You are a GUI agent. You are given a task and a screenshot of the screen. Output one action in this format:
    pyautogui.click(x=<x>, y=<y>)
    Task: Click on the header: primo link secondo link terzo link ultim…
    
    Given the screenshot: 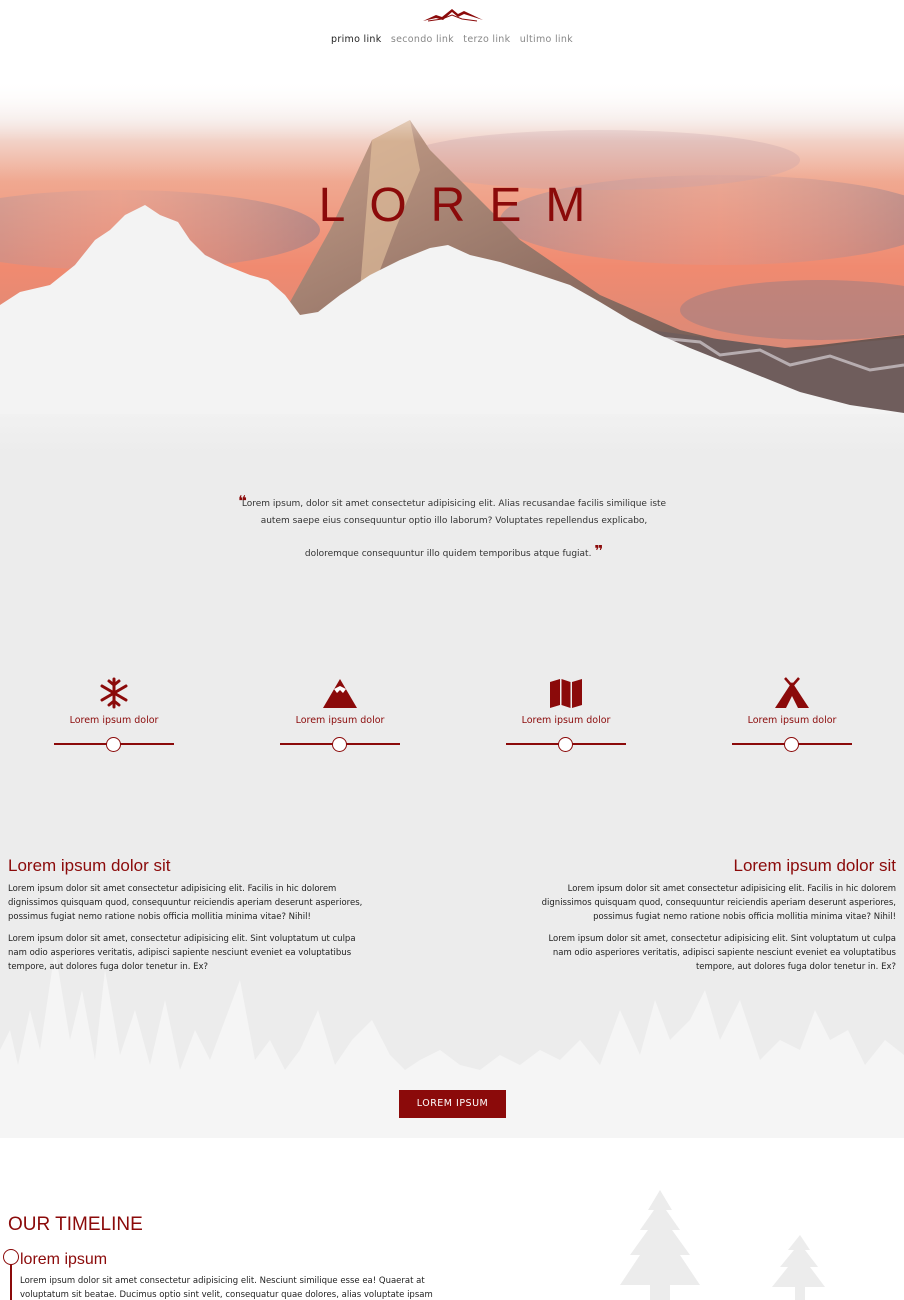 What is the action you would take?
    pyautogui.click(x=452, y=40)
    